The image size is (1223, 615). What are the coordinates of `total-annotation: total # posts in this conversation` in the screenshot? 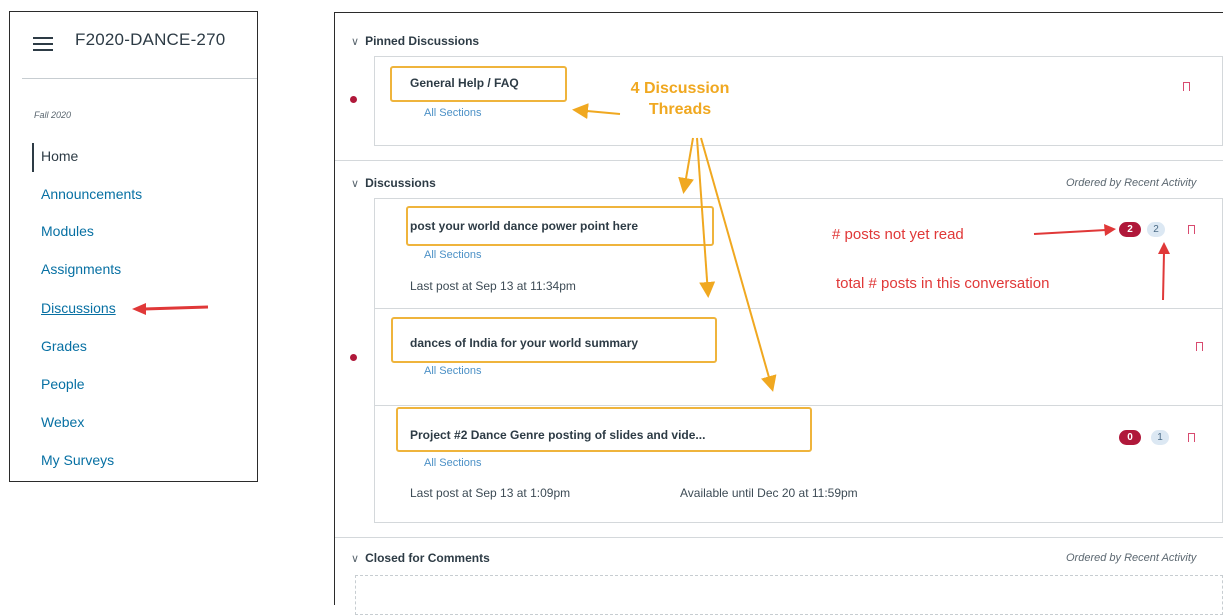 It's located at (943, 283).